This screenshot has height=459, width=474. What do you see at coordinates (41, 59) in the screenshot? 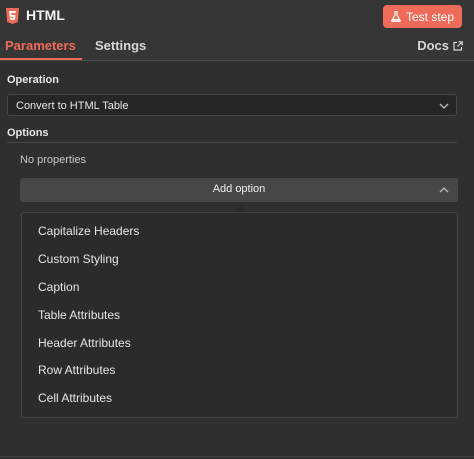
I see `active-tab-indicator` at bounding box center [41, 59].